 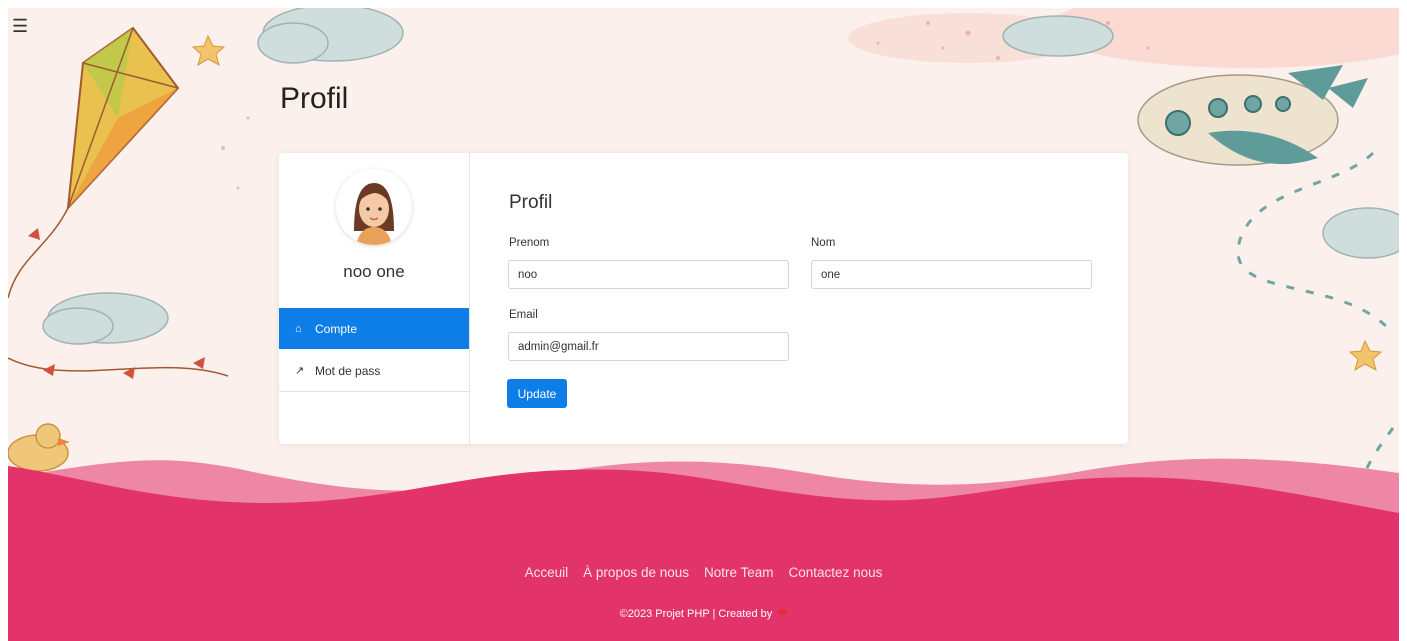 I want to click on update-button: Update, so click(x=537, y=393).